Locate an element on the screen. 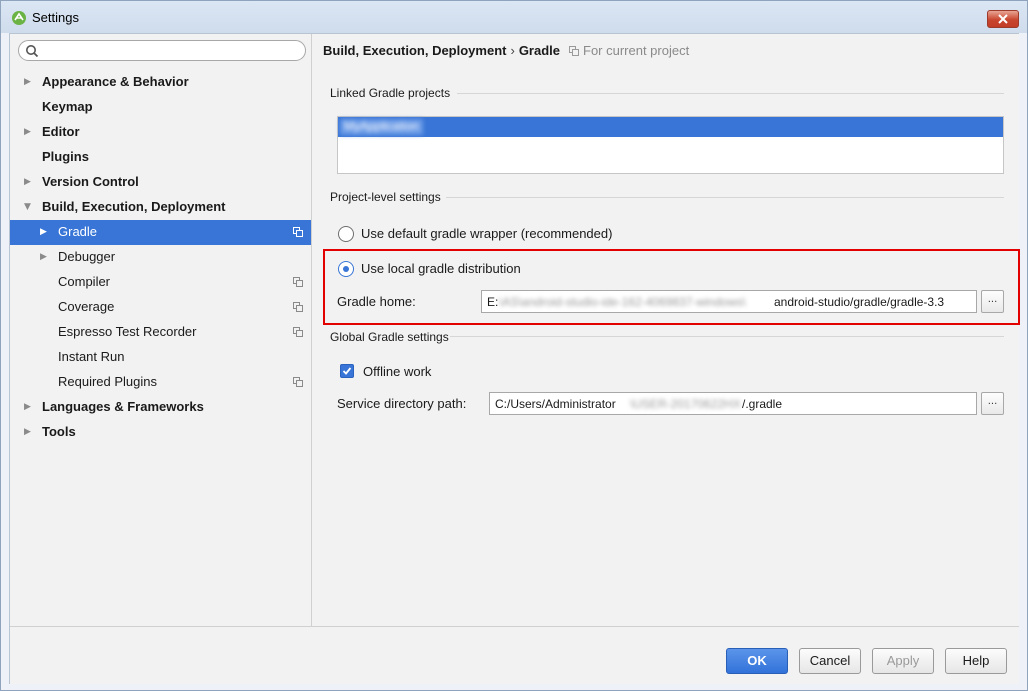 This screenshot has width=1028, height=691. sidebar-item-label: Debugger is located at coordinates (87, 256).